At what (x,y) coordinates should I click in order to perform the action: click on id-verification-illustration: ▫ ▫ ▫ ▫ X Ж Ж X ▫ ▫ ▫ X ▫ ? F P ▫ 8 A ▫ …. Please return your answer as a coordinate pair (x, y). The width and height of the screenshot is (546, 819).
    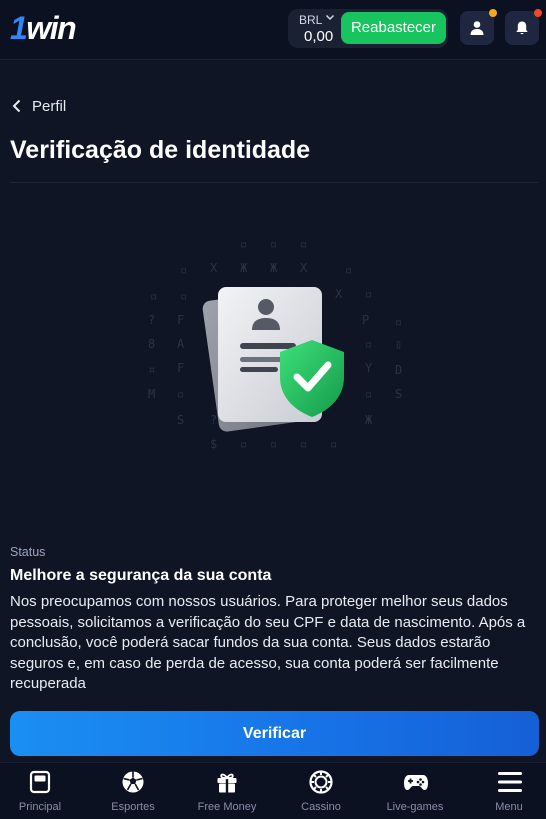
    Looking at the image, I should click on (275, 340).